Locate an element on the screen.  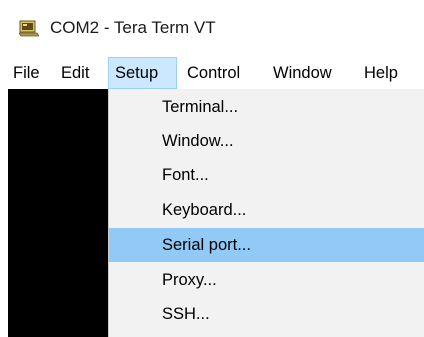
menu-control: Control is located at coordinates (213, 73).